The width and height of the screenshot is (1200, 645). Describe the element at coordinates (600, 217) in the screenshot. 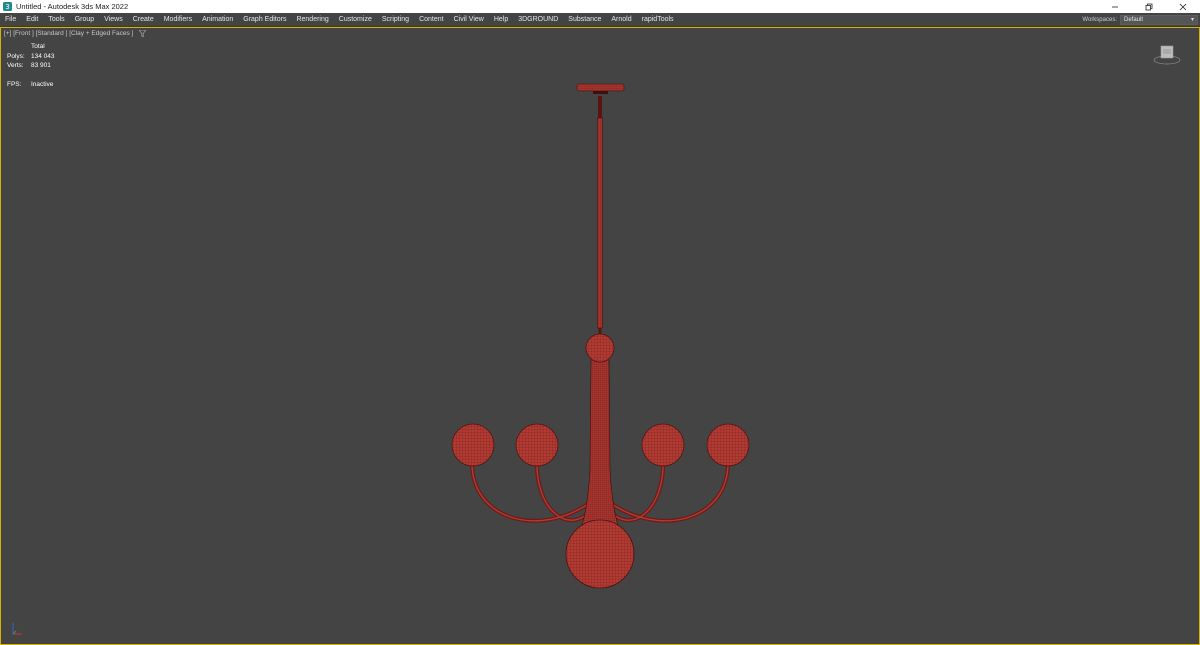

I see `hanging-rod` at that location.